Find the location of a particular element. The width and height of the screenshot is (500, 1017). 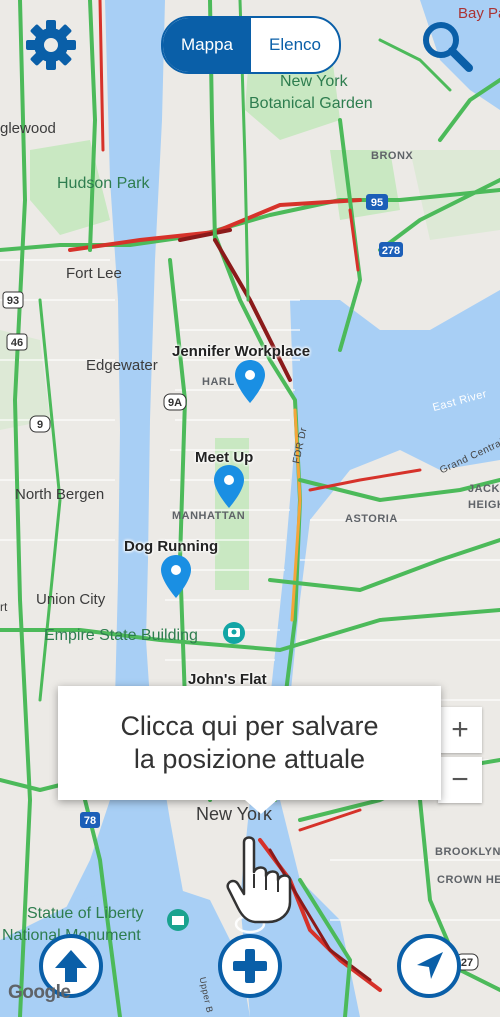

locate-me-button is located at coordinates (429, 966).